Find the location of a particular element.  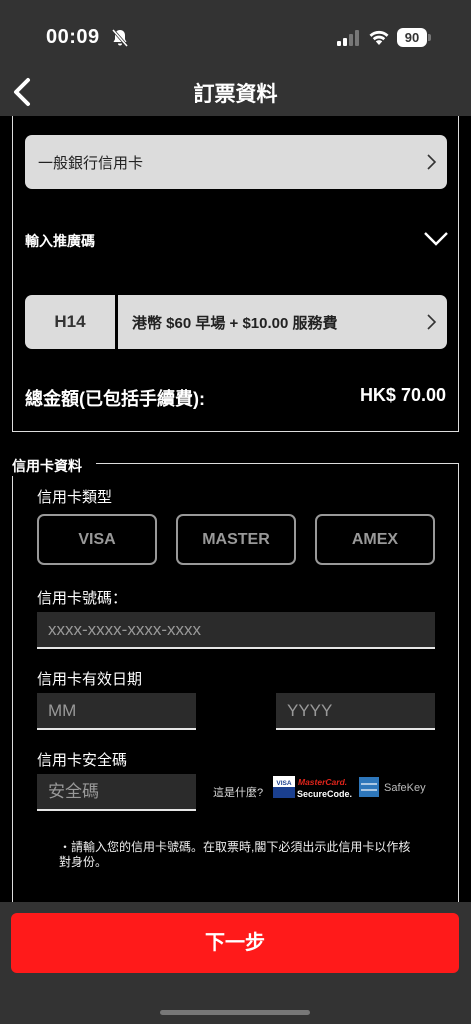

wifi-icon is located at coordinates (379, 37).